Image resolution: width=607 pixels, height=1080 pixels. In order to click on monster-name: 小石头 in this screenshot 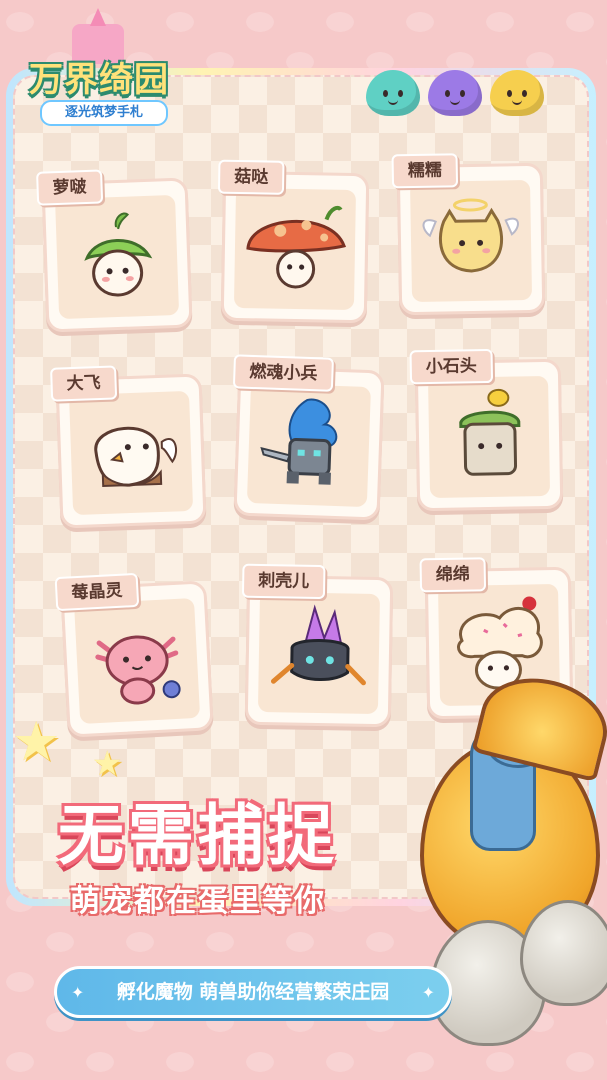, I will do `click(451, 366)`.